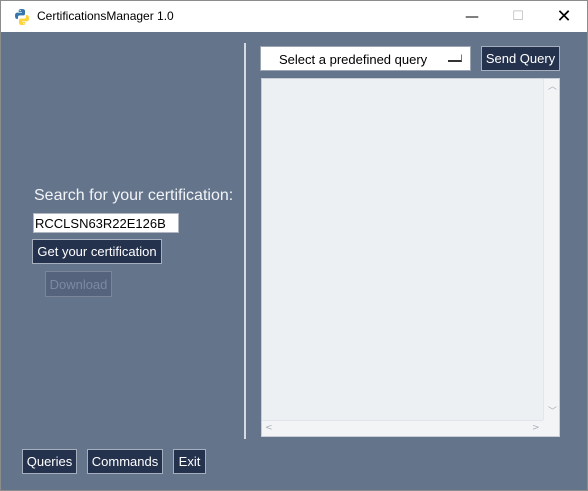  I want to click on vertical-divider, so click(245, 241).